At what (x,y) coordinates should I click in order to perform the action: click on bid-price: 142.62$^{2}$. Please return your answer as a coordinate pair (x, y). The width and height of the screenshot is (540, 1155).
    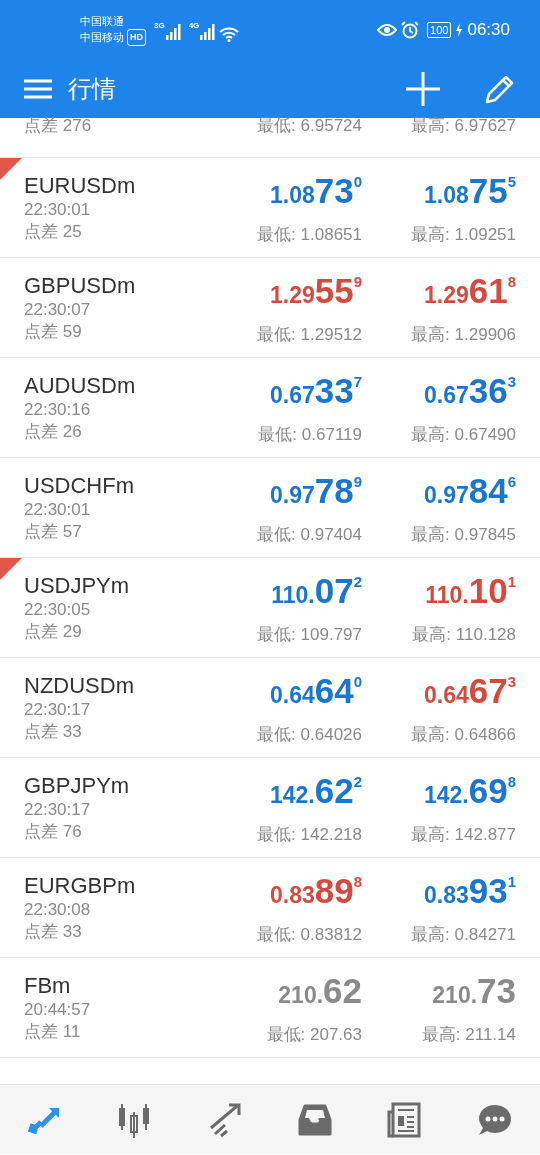
    Looking at the image, I should click on (315, 791).